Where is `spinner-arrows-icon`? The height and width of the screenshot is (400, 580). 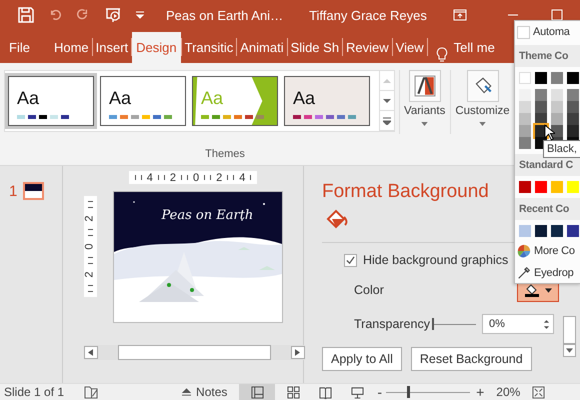 spinner-arrows-icon is located at coordinates (546, 324).